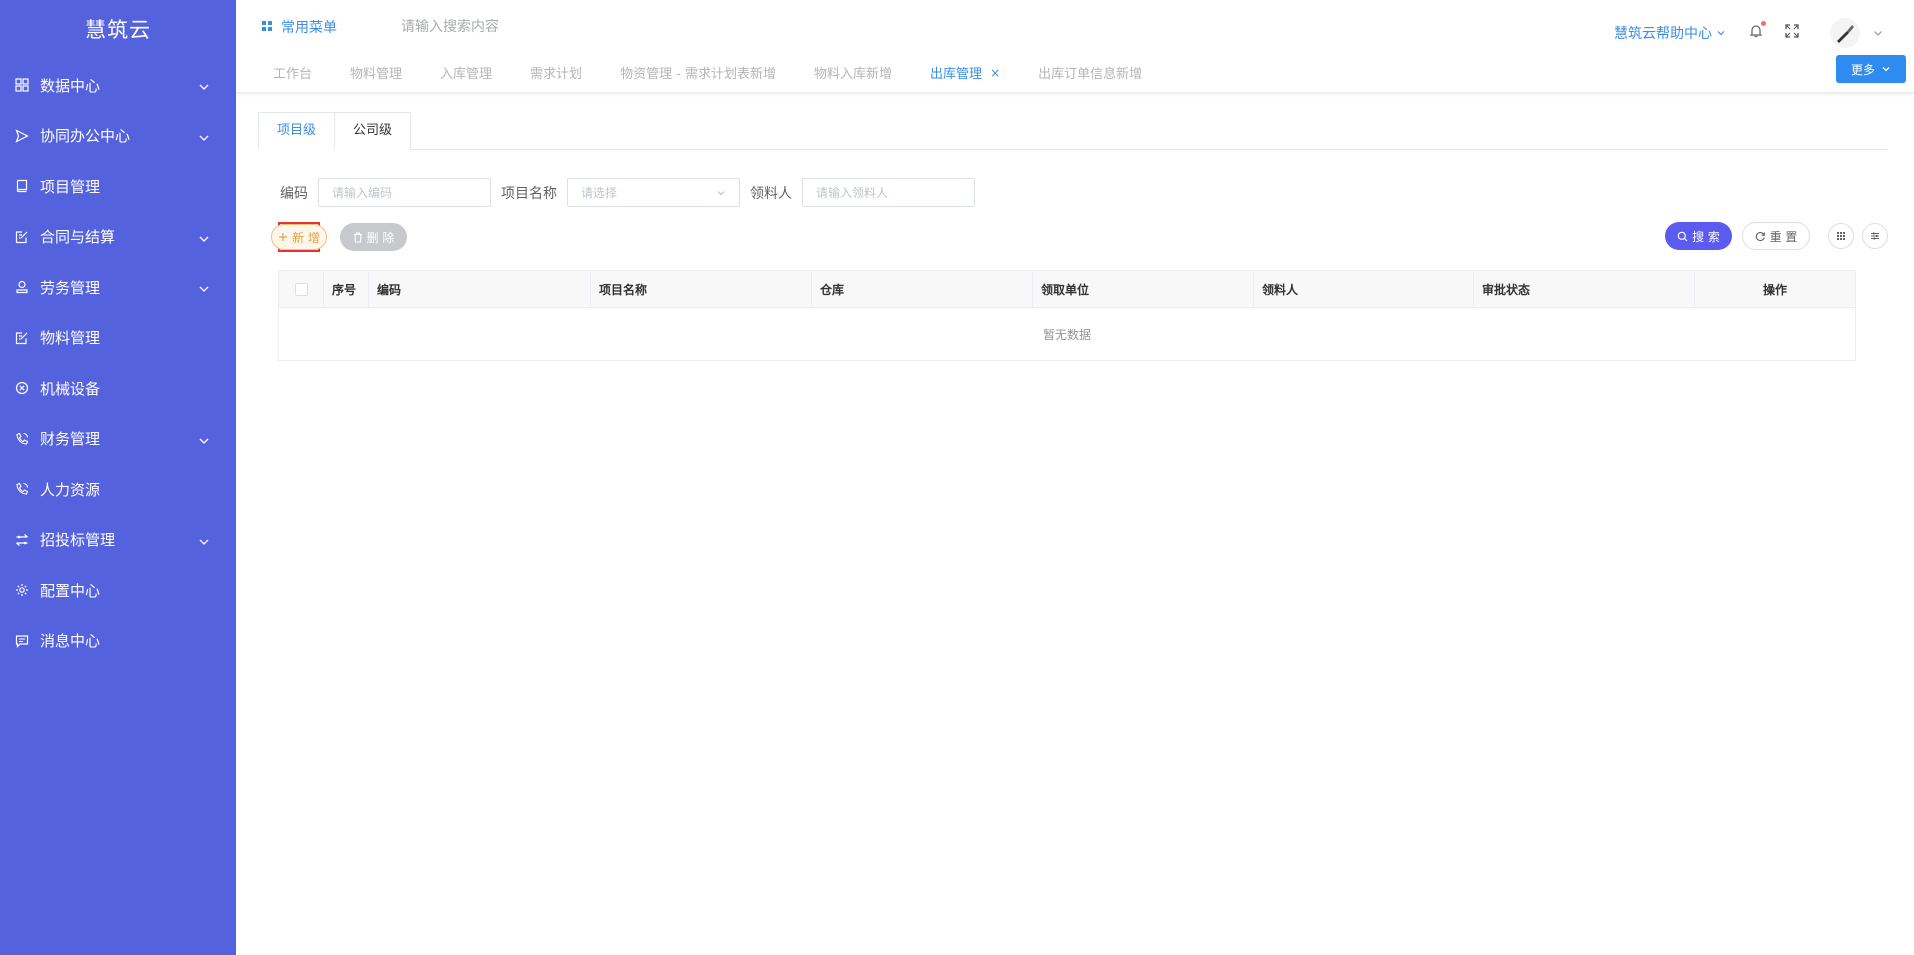  I want to click on sidebar-item: 合同与结算, so click(118, 237).